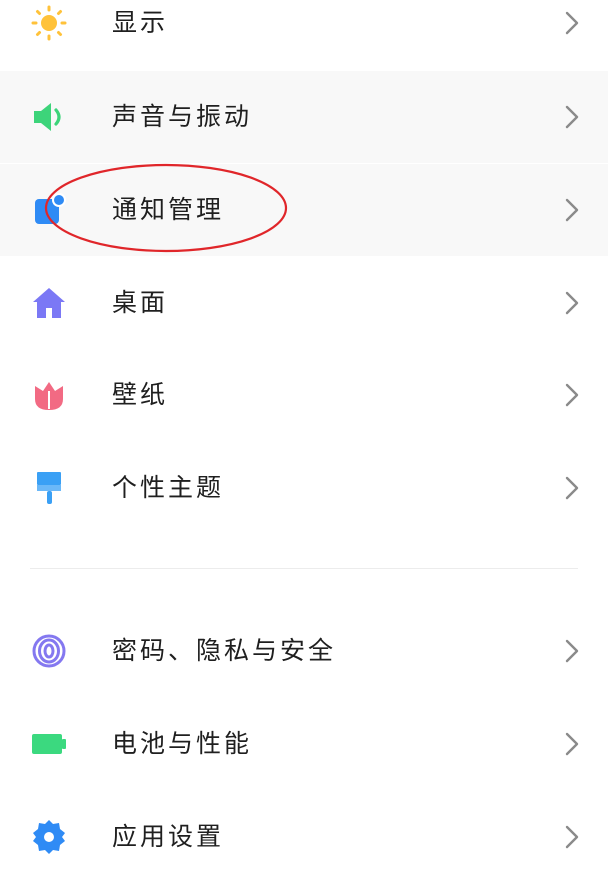  What do you see at coordinates (168, 487) in the screenshot?
I see `settings-item-label: 个性主题` at bounding box center [168, 487].